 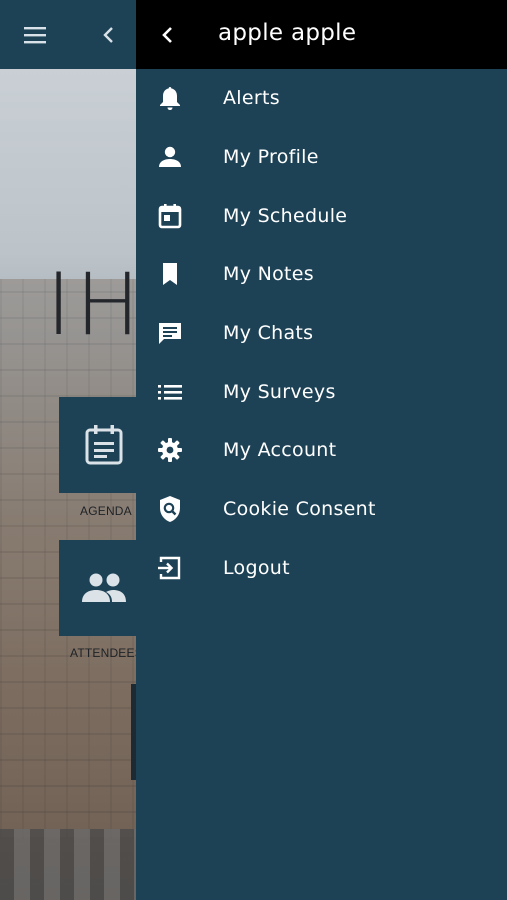 What do you see at coordinates (271, 157) in the screenshot?
I see `menu-item-label: My Profile` at bounding box center [271, 157].